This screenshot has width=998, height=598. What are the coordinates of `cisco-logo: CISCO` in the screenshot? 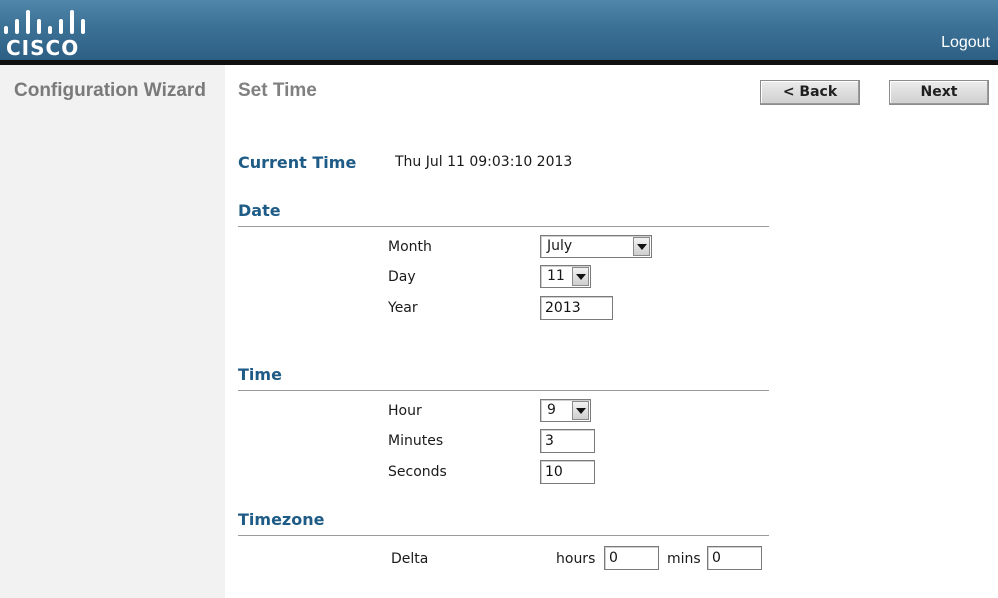 It's located at (45, 34).